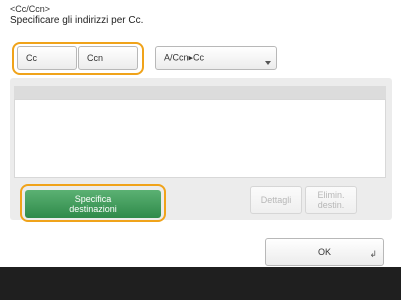 This screenshot has width=401, height=300. I want to click on details-label: Dettagli, so click(276, 200).